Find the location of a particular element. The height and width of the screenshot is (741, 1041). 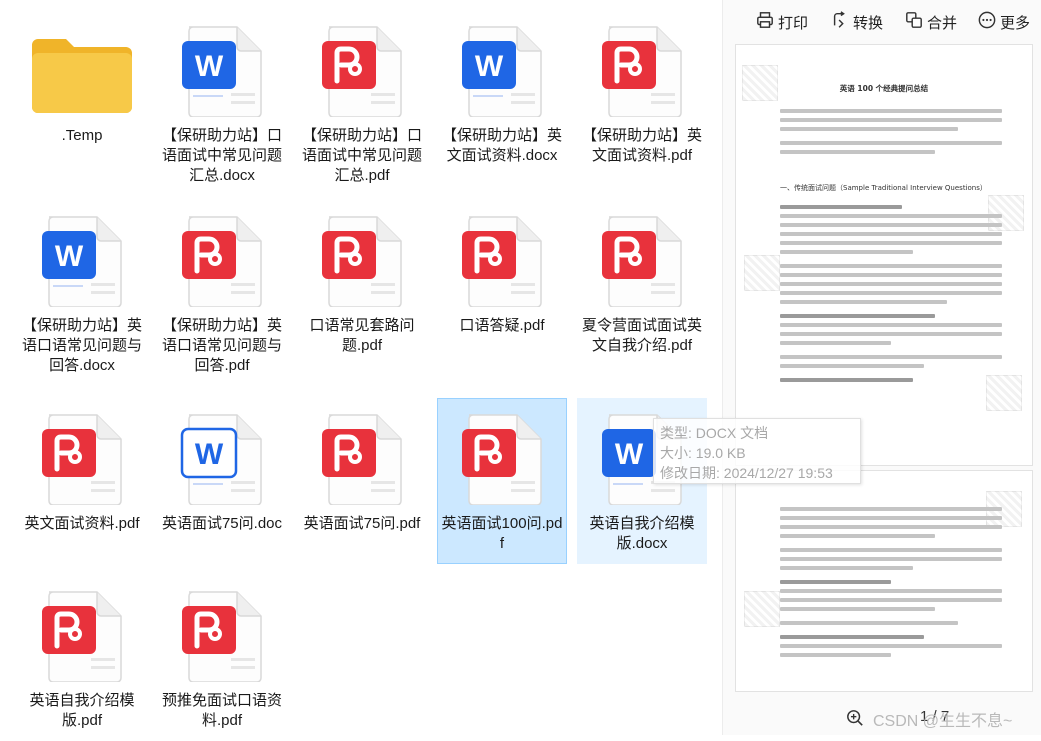

file-item: W 【保研助力站】英语口语常见问题与回答.docx is located at coordinates (82, 287).